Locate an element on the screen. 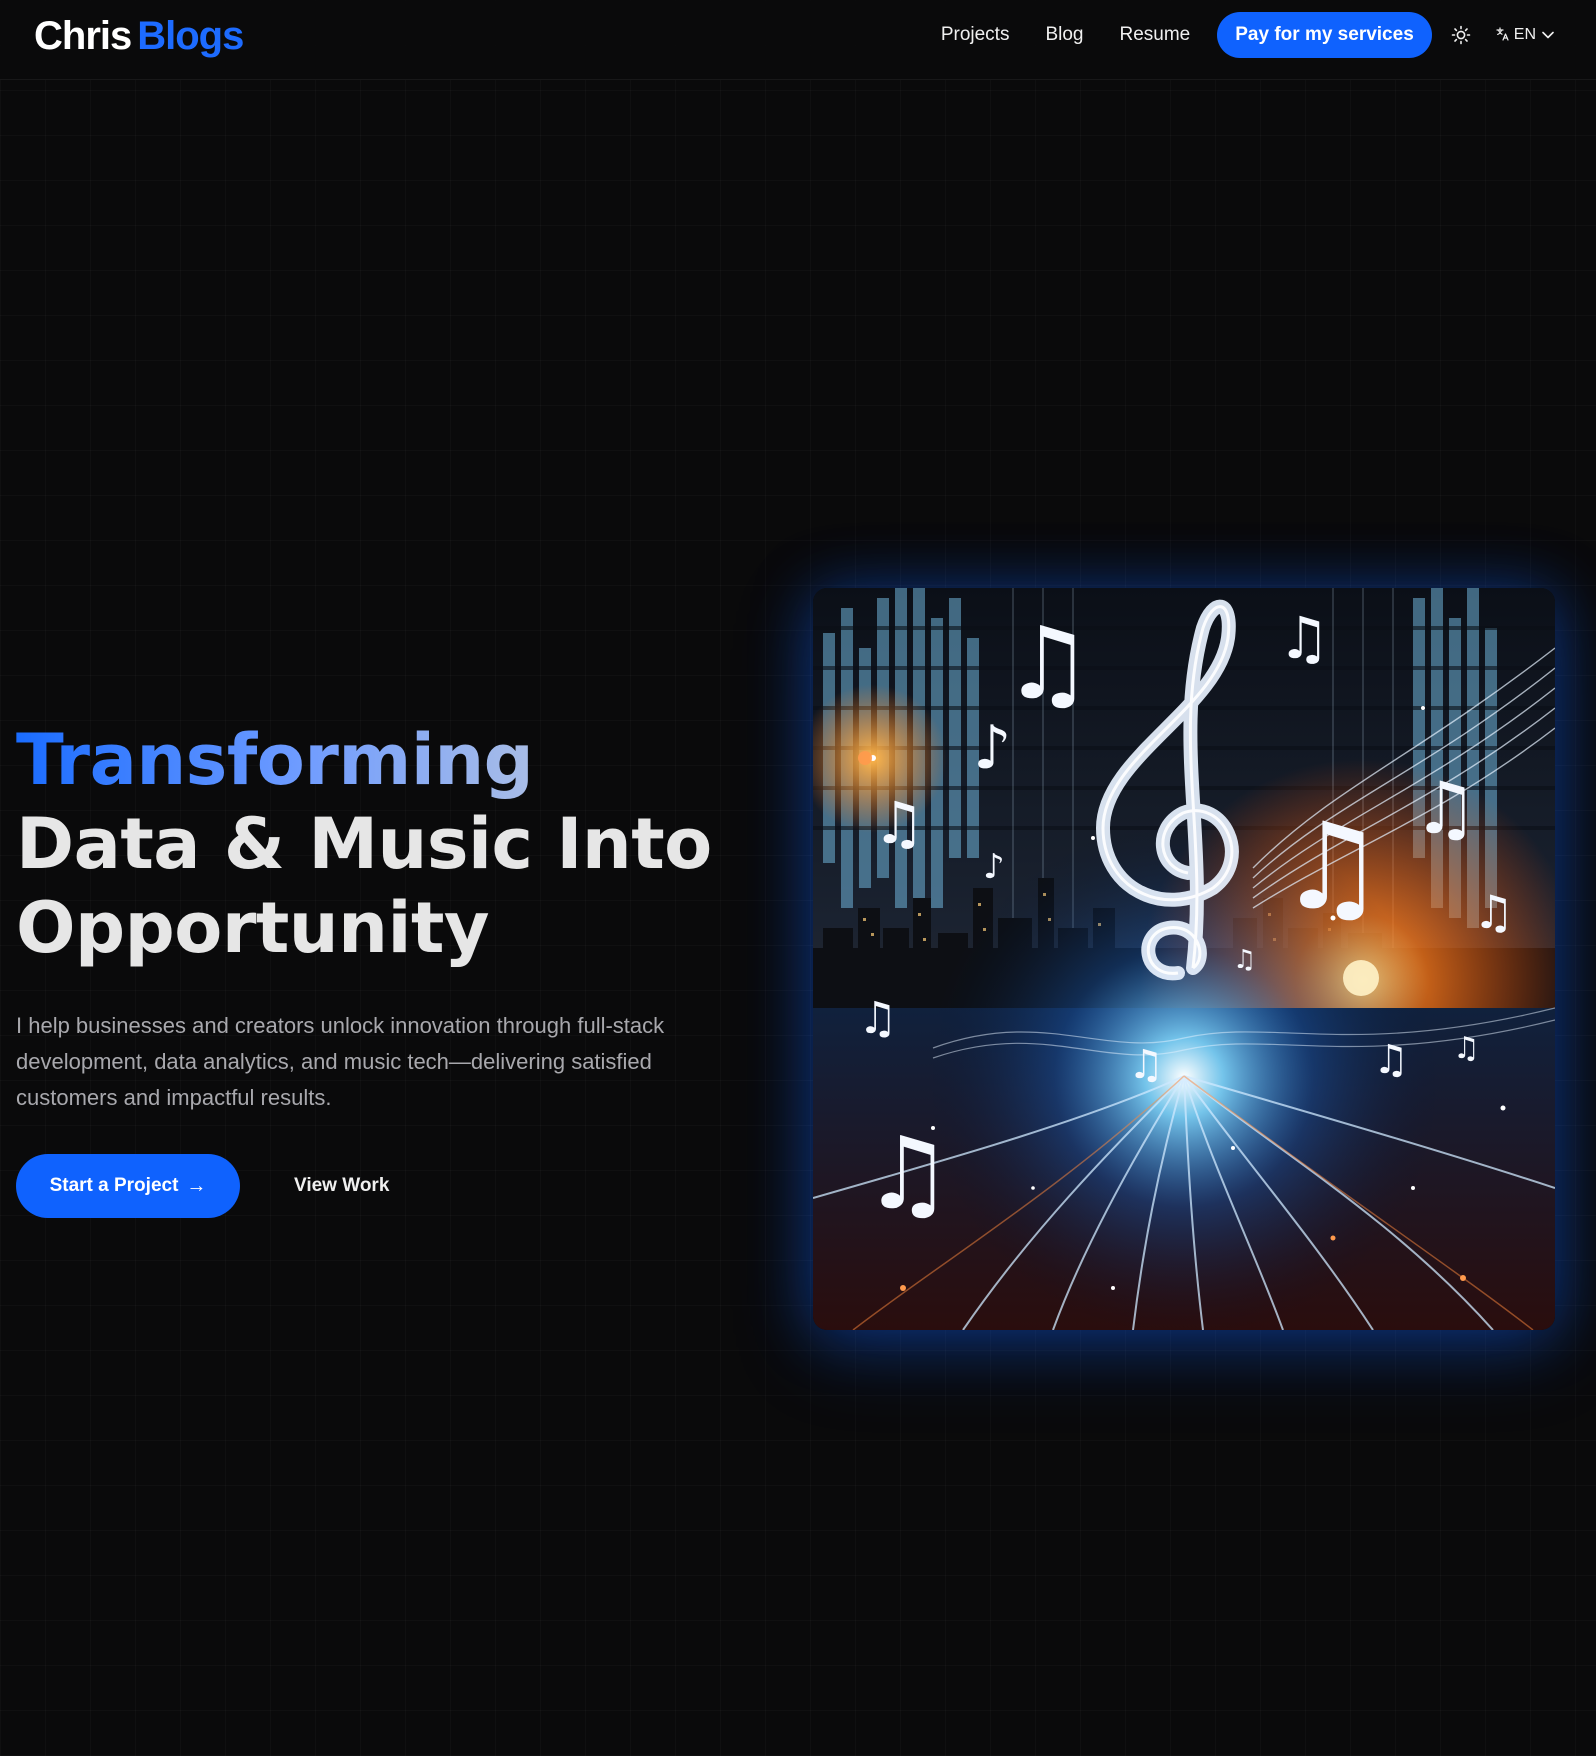 The width and height of the screenshot is (1596, 1756). hero-title-accent: Transforming is located at coordinates (275, 760).